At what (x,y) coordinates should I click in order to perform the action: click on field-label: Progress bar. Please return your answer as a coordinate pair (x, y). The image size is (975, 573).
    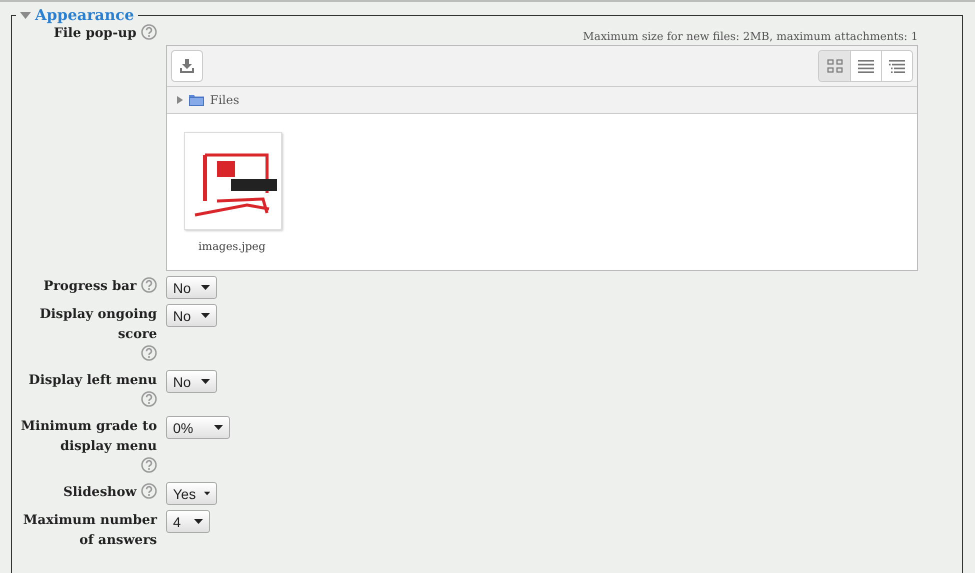
    Looking at the image, I should click on (89, 287).